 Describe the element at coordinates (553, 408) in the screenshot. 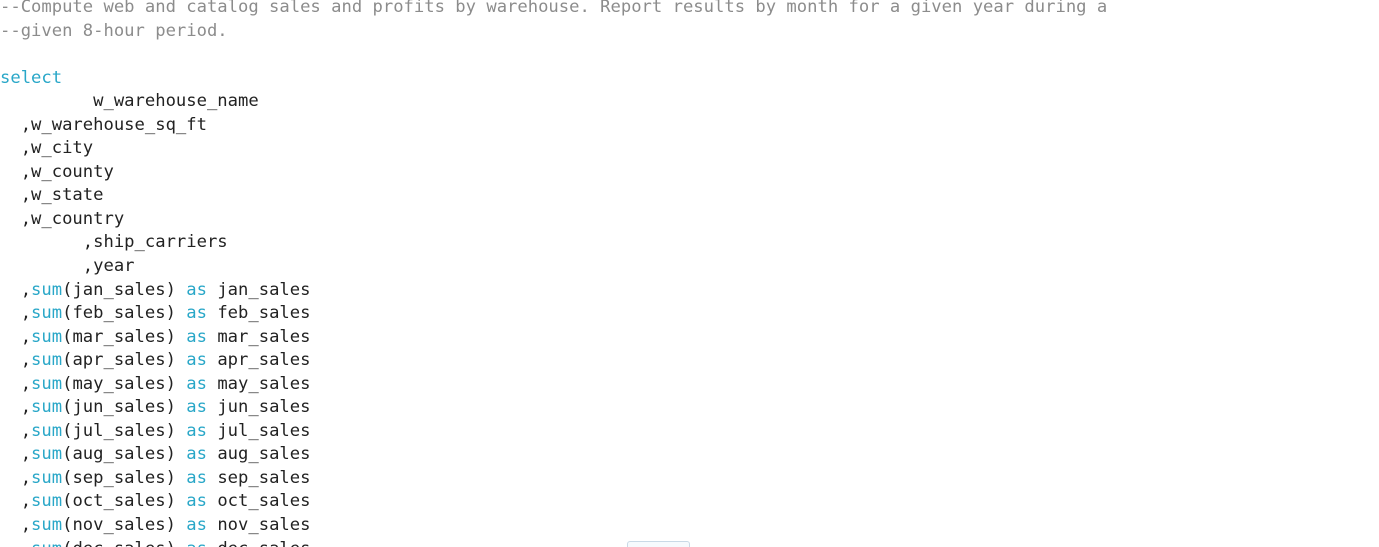

I see `code-line: ,sum(jun_sales) as jun_sales` at that location.